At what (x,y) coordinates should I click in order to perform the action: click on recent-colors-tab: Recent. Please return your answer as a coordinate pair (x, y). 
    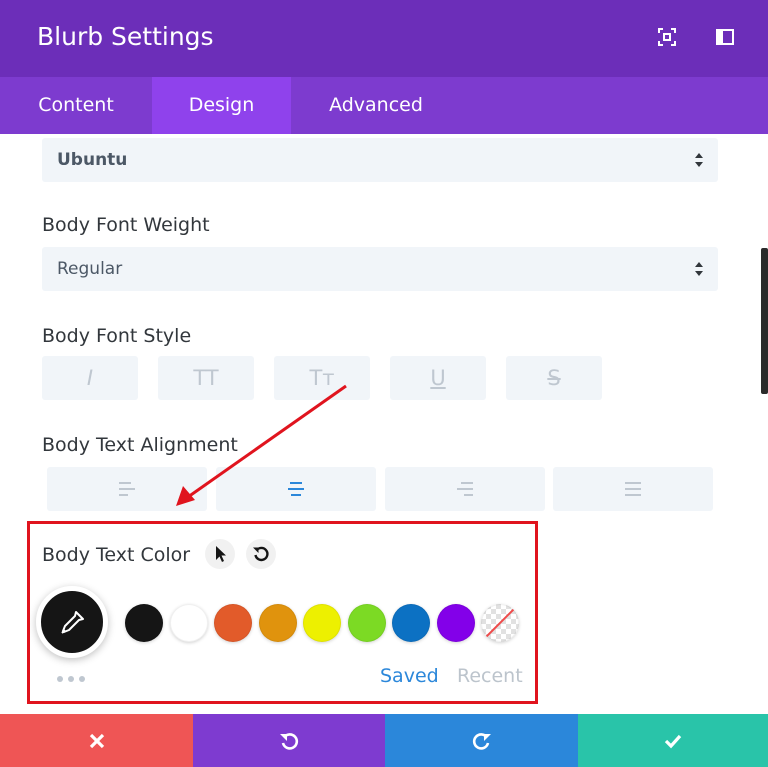
    Looking at the image, I should click on (490, 676).